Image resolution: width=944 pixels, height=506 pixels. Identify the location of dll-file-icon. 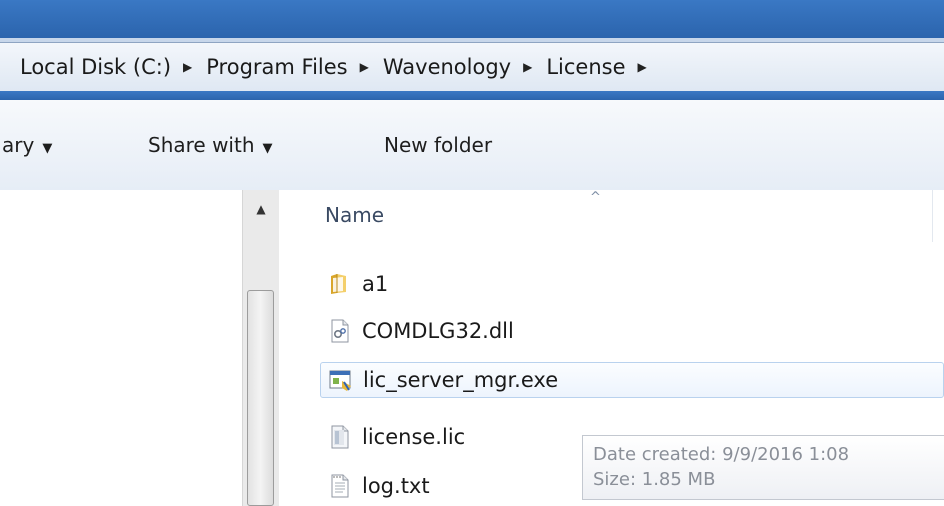
(340, 331).